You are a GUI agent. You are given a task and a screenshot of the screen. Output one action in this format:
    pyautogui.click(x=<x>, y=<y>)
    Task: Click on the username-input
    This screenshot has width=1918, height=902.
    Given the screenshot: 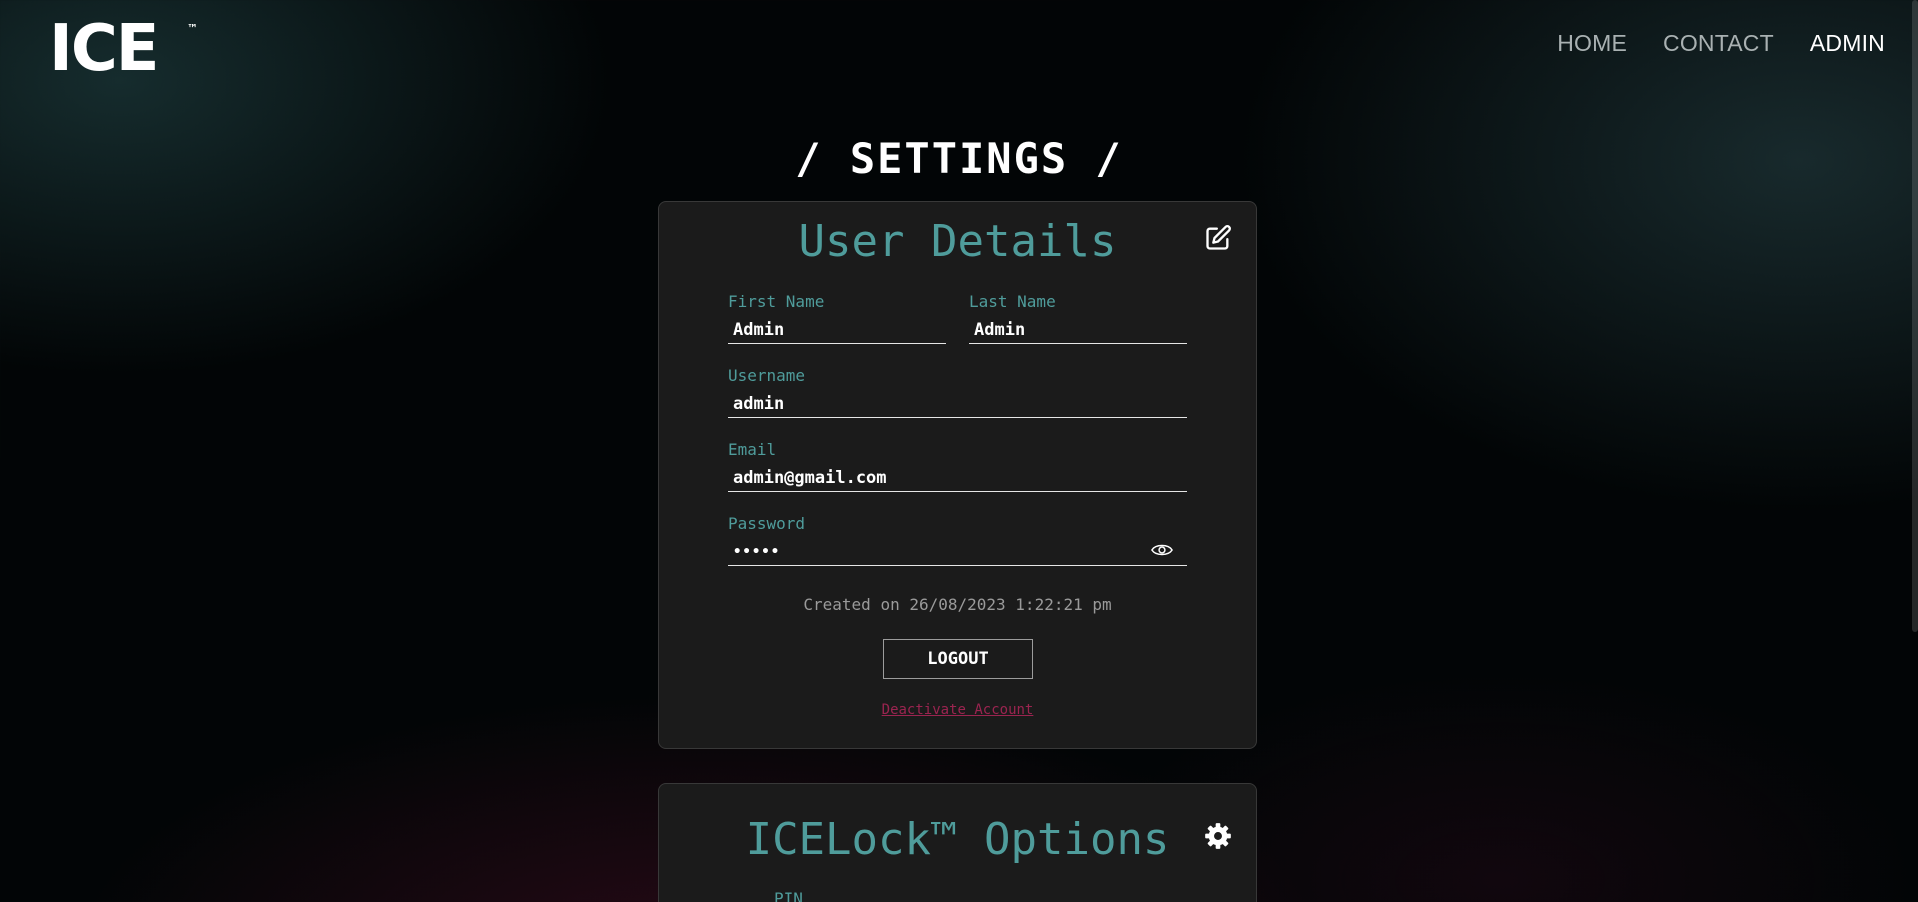 What is the action you would take?
    pyautogui.click(x=957, y=404)
    